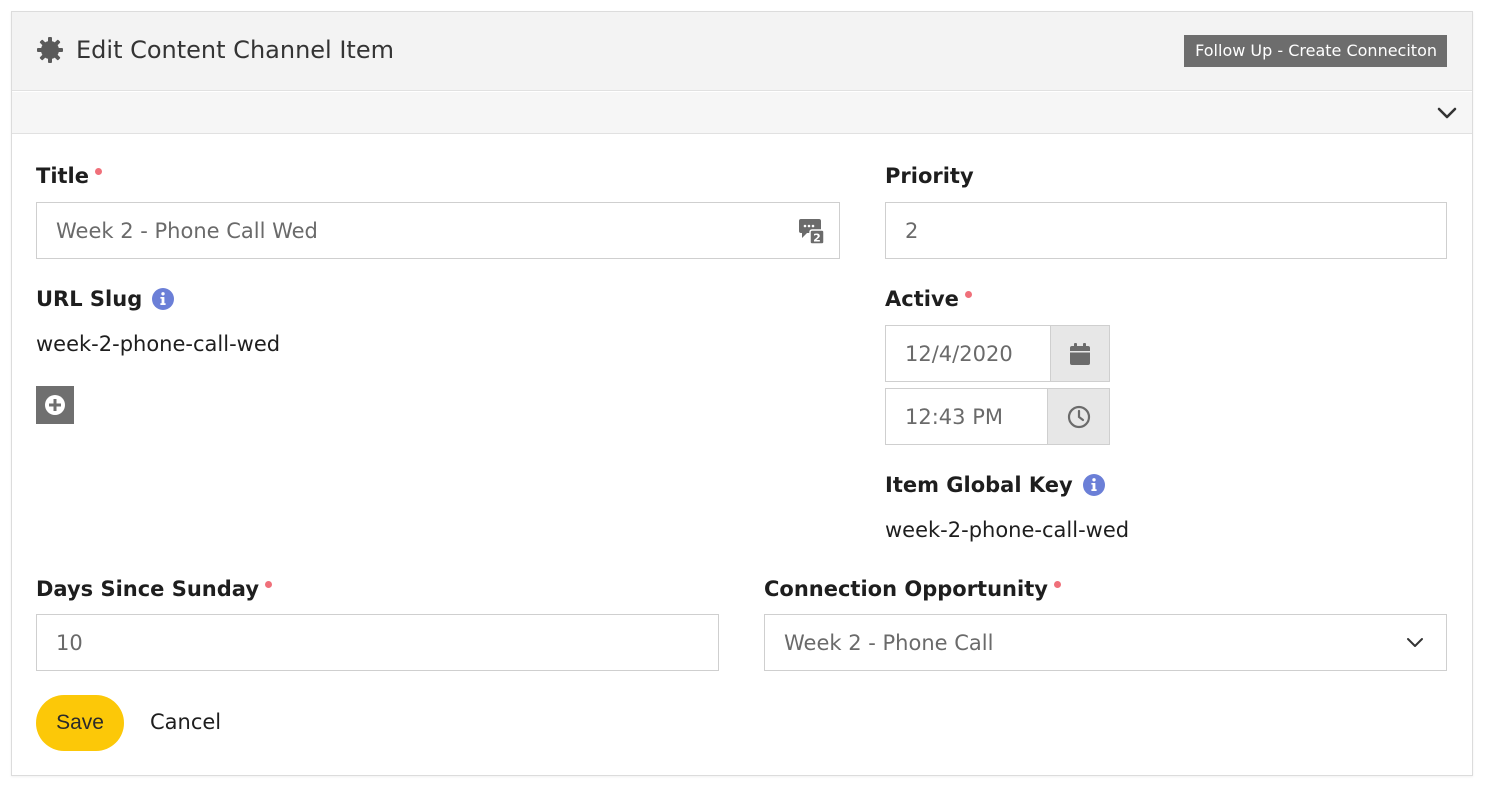  What do you see at coordinates (89, 299) in the screenshot?
I see `url-slug-label-text: URL Slug` at bounding box center [89, 299].